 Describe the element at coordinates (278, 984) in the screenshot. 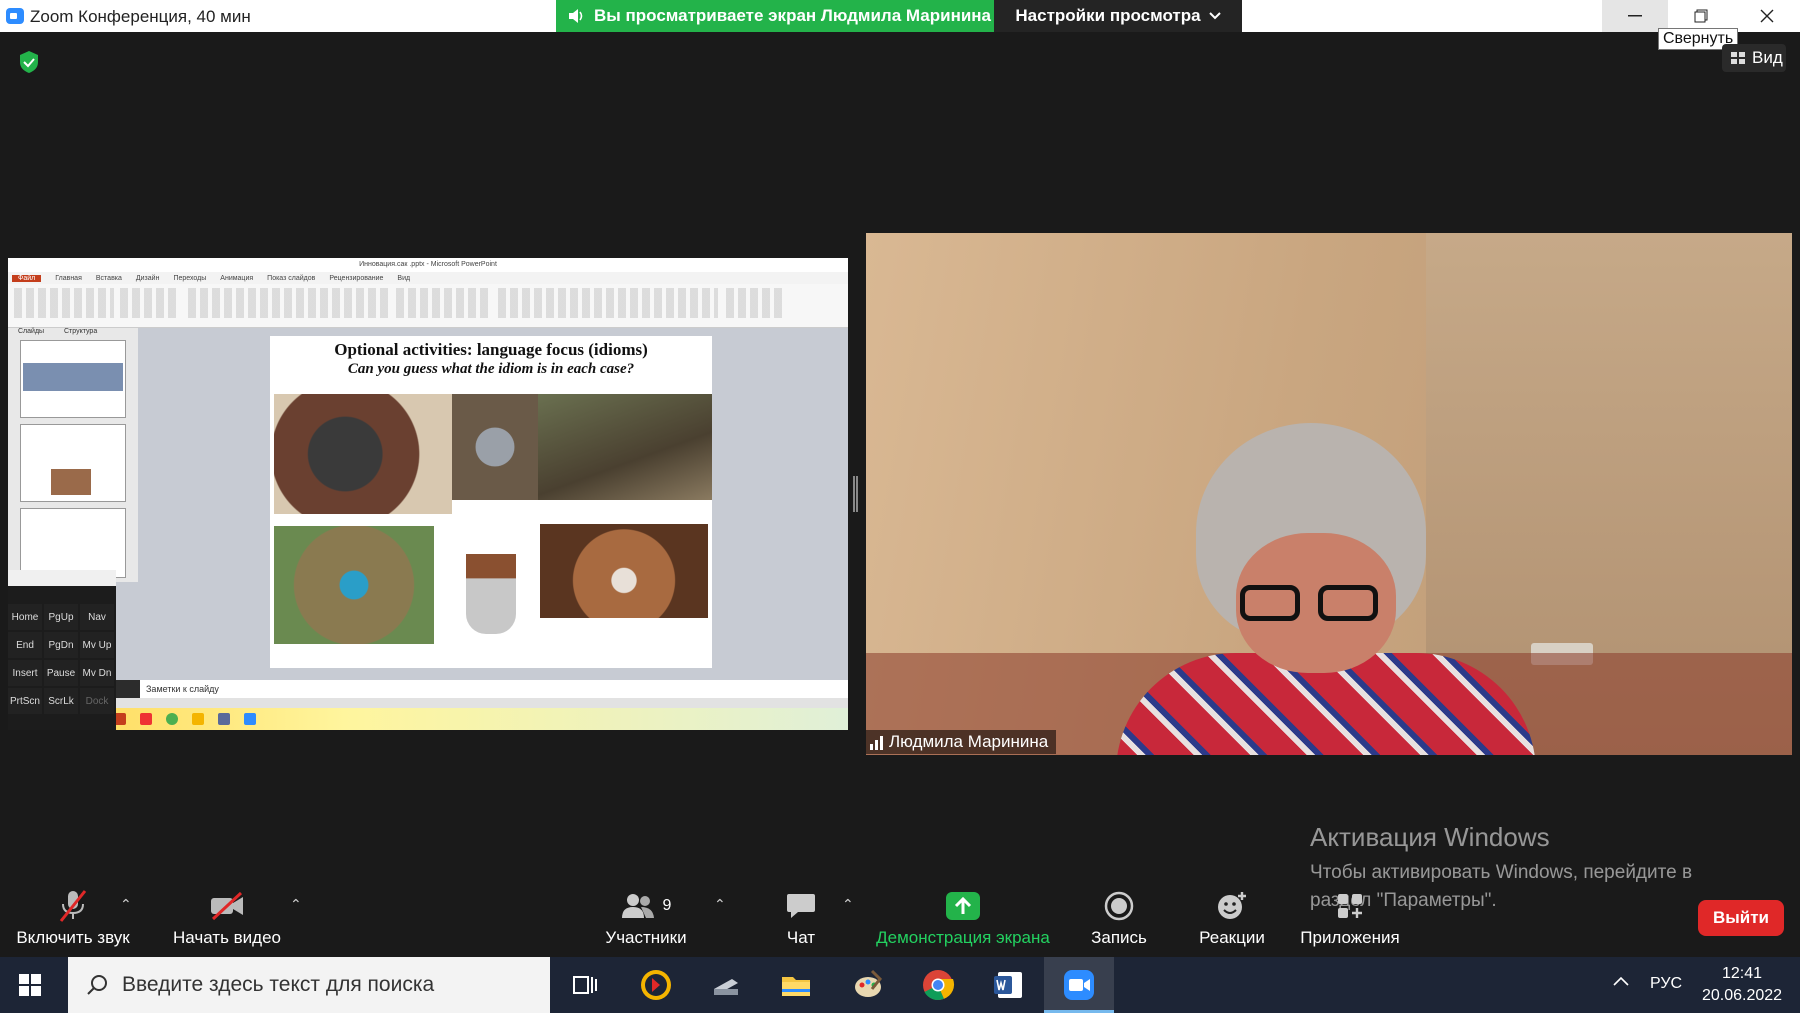

I see `search-placeholder: Введите здесь текст для поиска` at that location.